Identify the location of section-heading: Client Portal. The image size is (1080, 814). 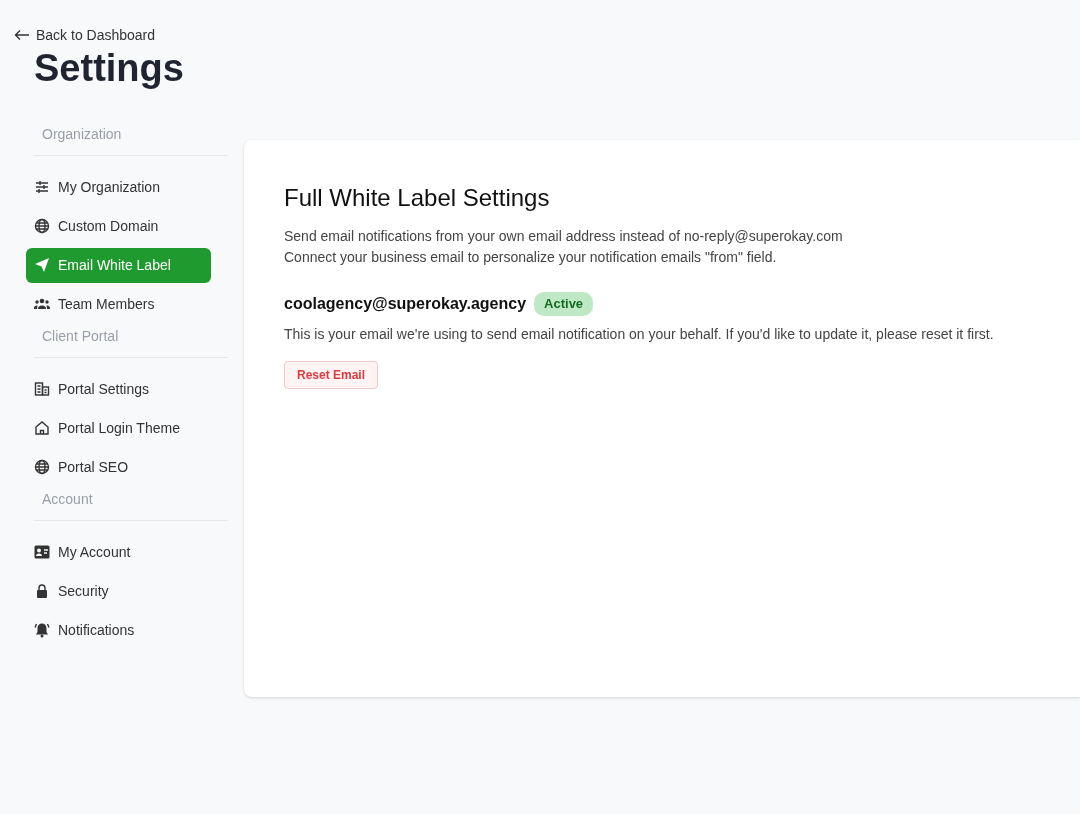
(131, 341).